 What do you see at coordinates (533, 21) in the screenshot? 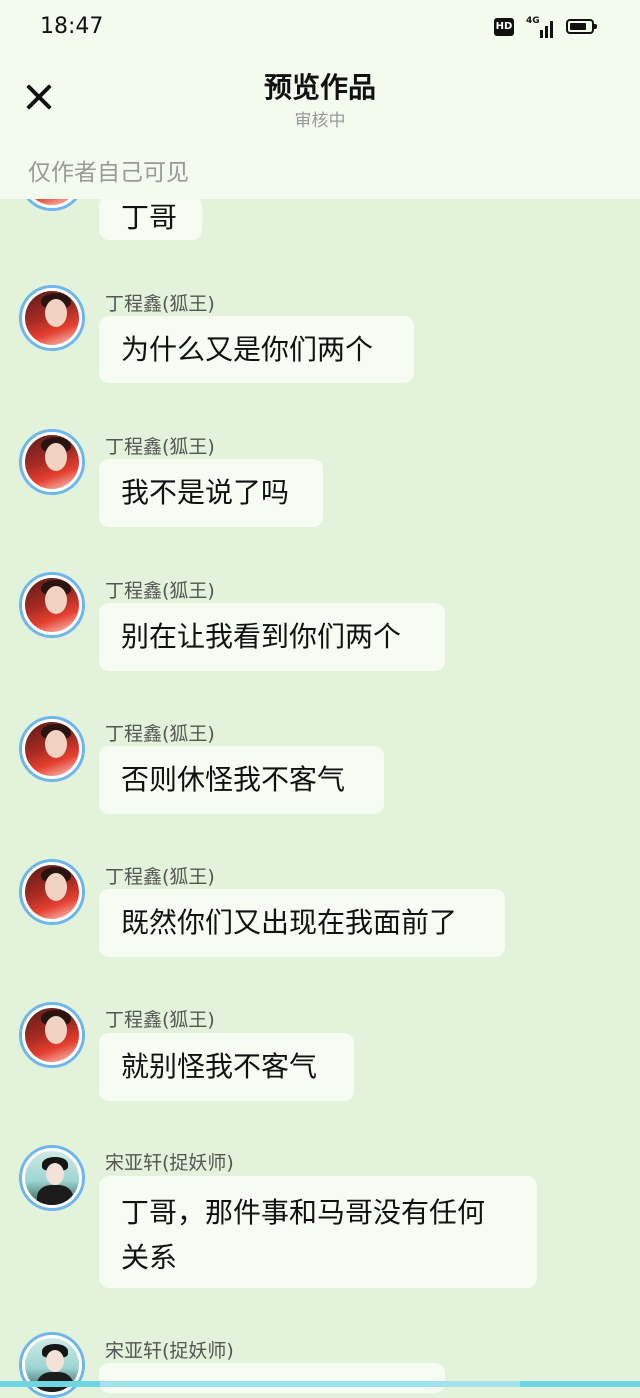
I see `network-type-label: 4G` at bounding box center [533, 21].